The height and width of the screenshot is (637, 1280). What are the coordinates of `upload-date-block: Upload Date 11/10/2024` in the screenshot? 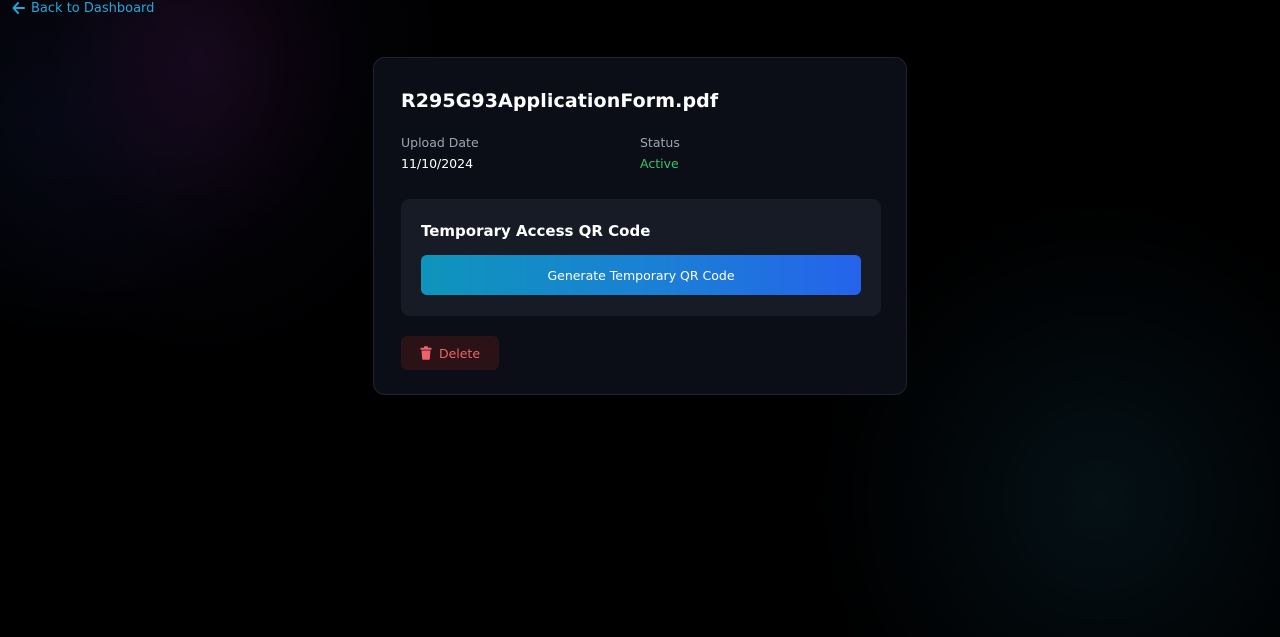 It's located at (520, 153).